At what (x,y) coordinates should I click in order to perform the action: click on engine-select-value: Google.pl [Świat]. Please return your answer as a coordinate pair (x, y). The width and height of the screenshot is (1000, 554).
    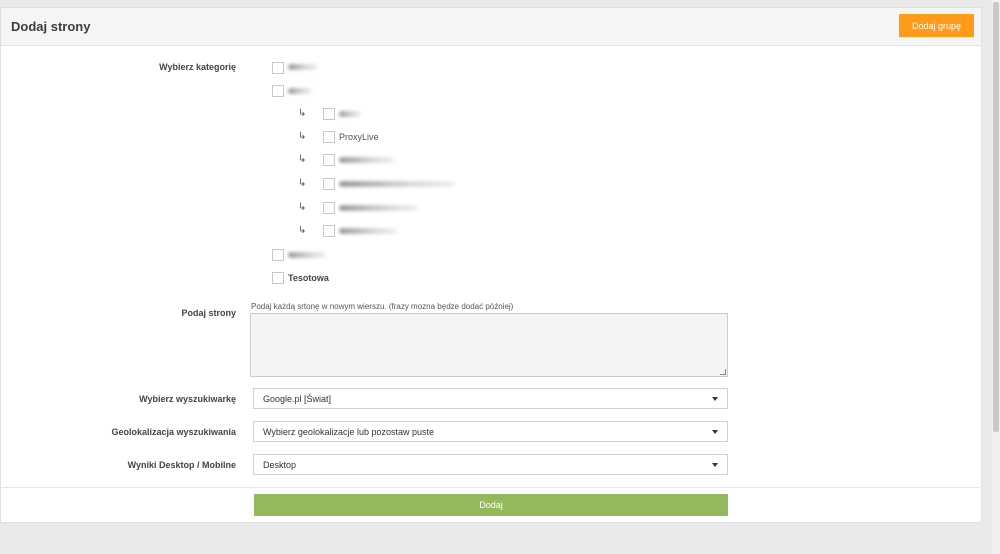
    Looking at the image, I should click on (297, 398).